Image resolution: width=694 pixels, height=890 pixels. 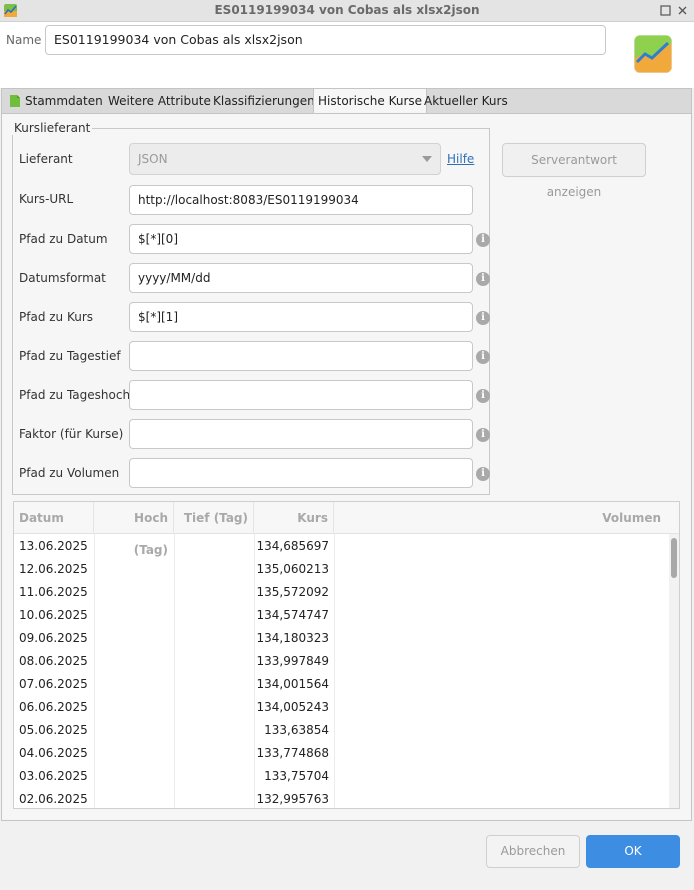 I want to click on cell-kurs: 133,774868, so click(x=292, y=753).